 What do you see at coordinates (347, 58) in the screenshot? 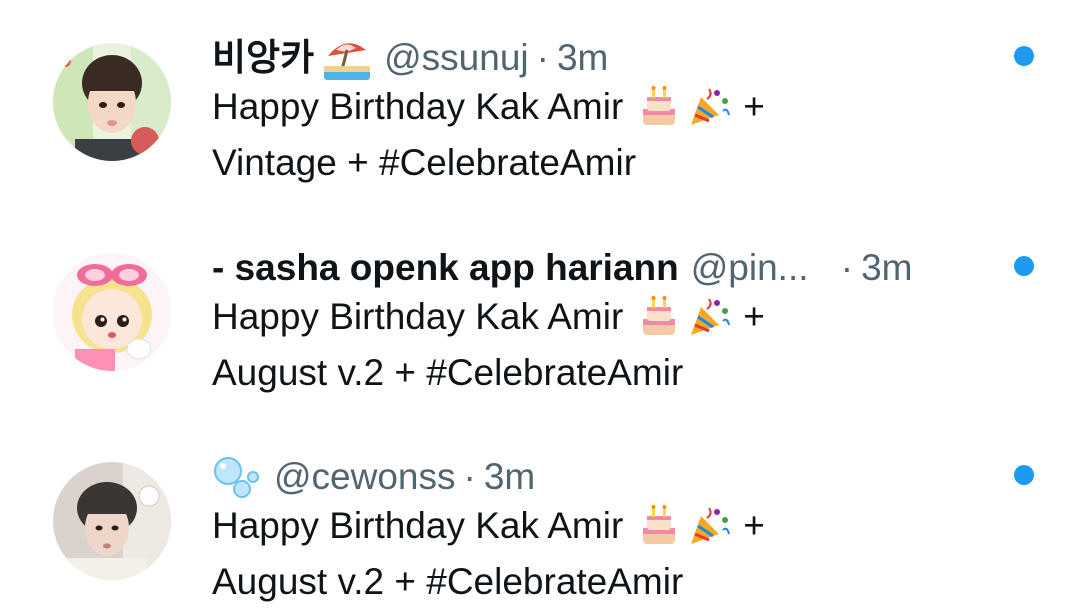
I see `beach-umbrella-icon` at bounding box center [347, 58].